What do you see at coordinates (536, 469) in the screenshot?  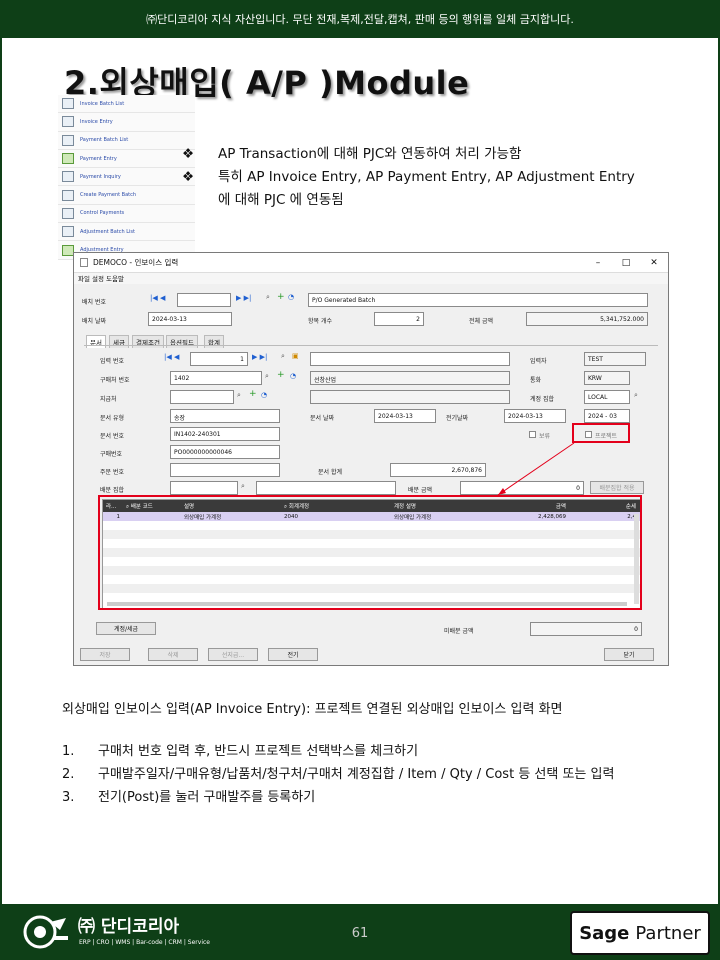 I see `callout-arrow` at bounding box center [536, 469].